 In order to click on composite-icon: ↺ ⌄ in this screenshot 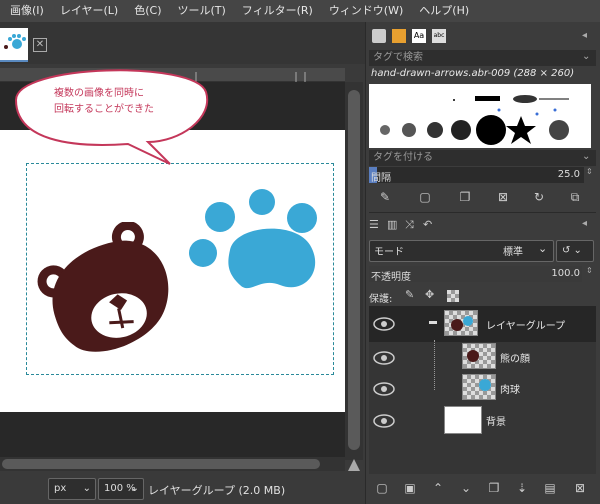, I will do `click(572, 250)`.